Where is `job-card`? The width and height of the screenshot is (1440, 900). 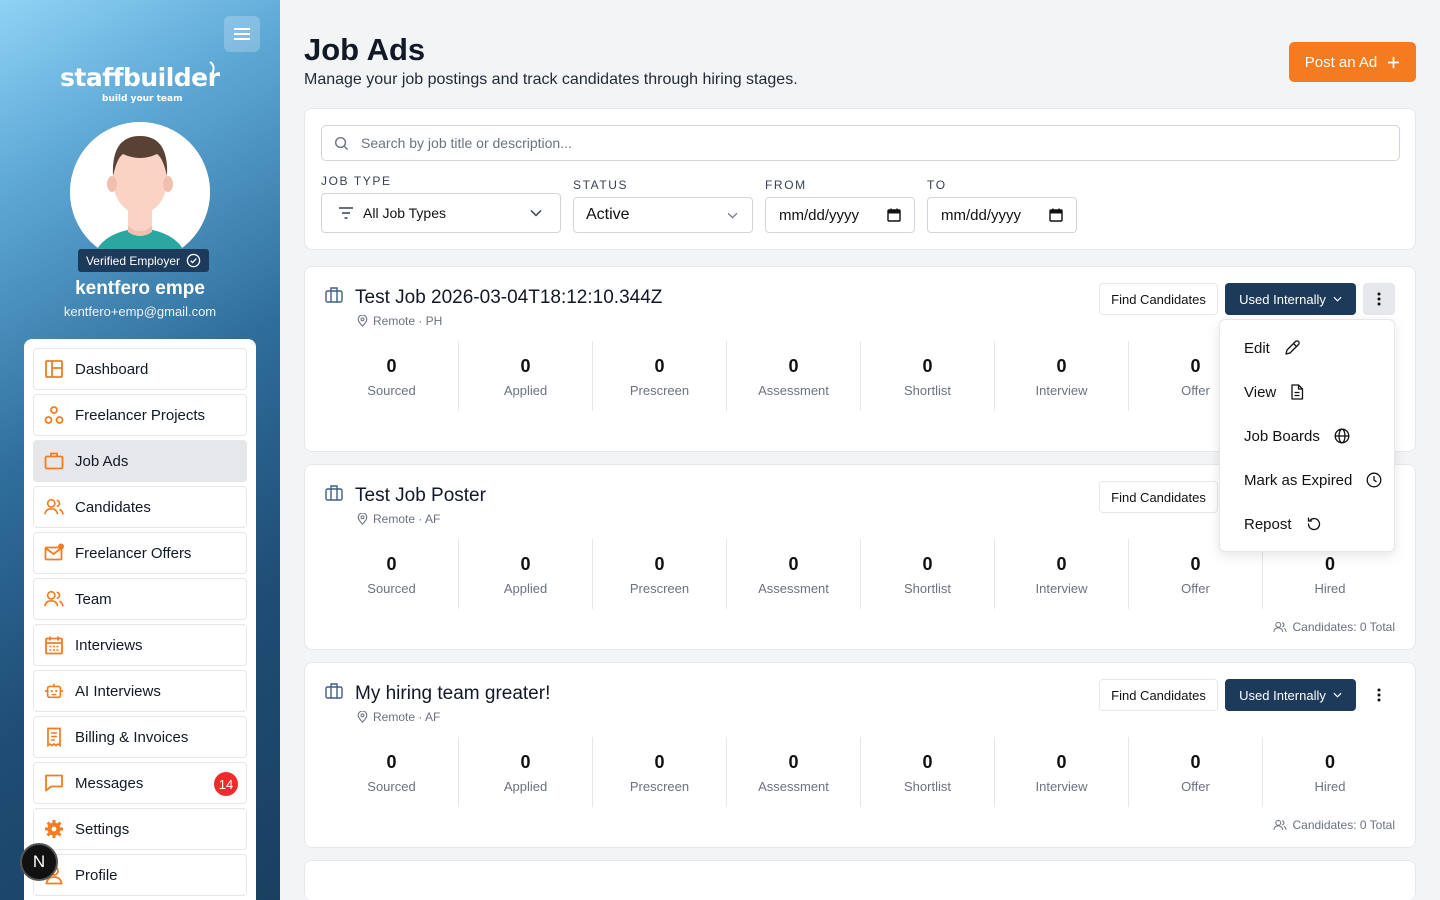
job-card is located at coordinates (860, 880).